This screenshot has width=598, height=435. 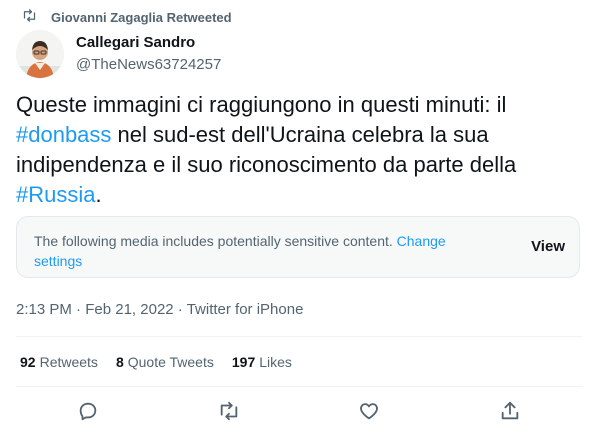 What do you see at coordinates (40, 54) in the screenshot?
I see `avatar` at bounding box center [40, 54].